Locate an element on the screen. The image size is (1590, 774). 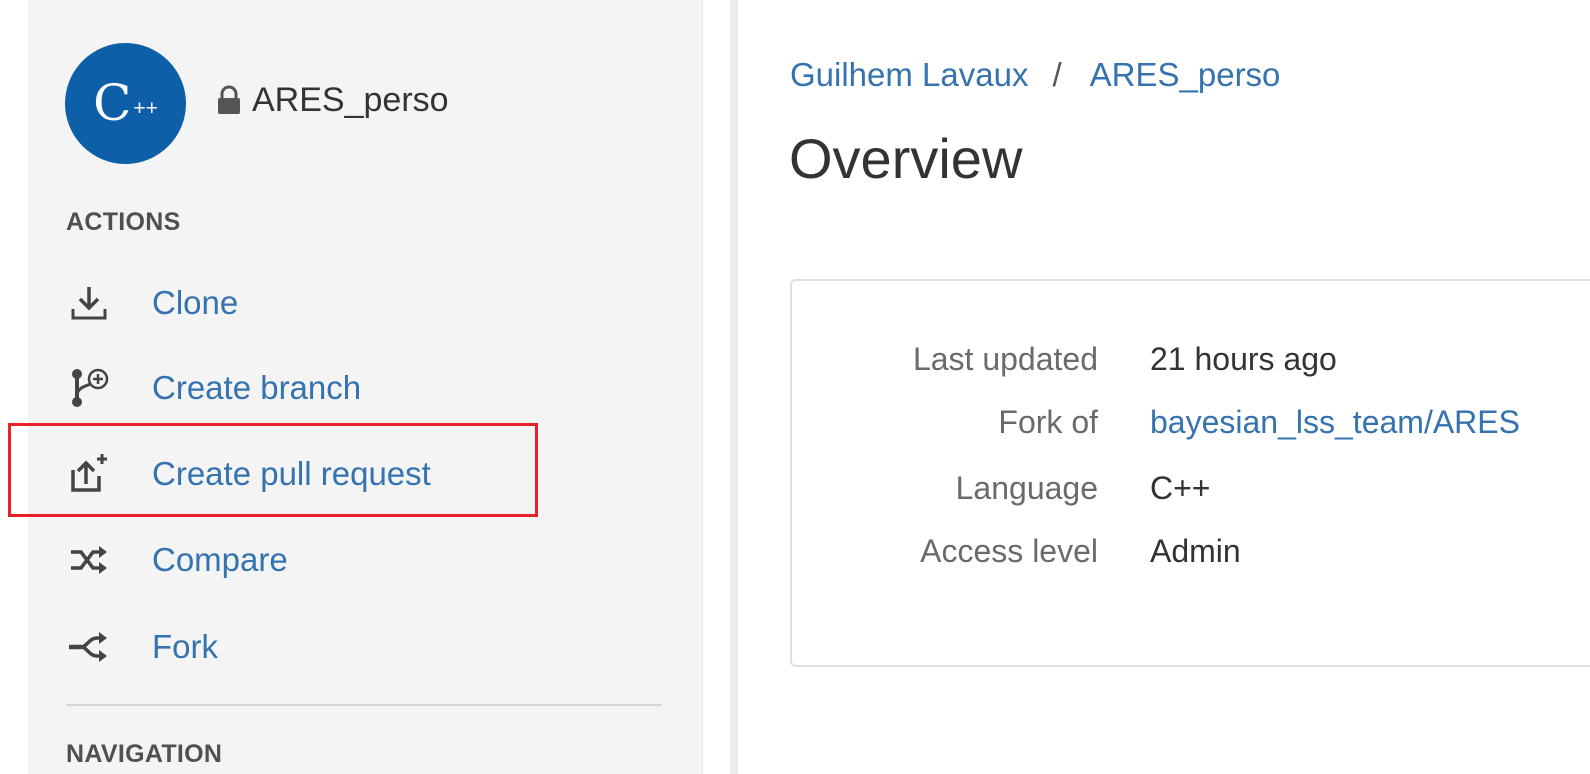
avatar-suffix: ++ is located at coordinates (145, 108).